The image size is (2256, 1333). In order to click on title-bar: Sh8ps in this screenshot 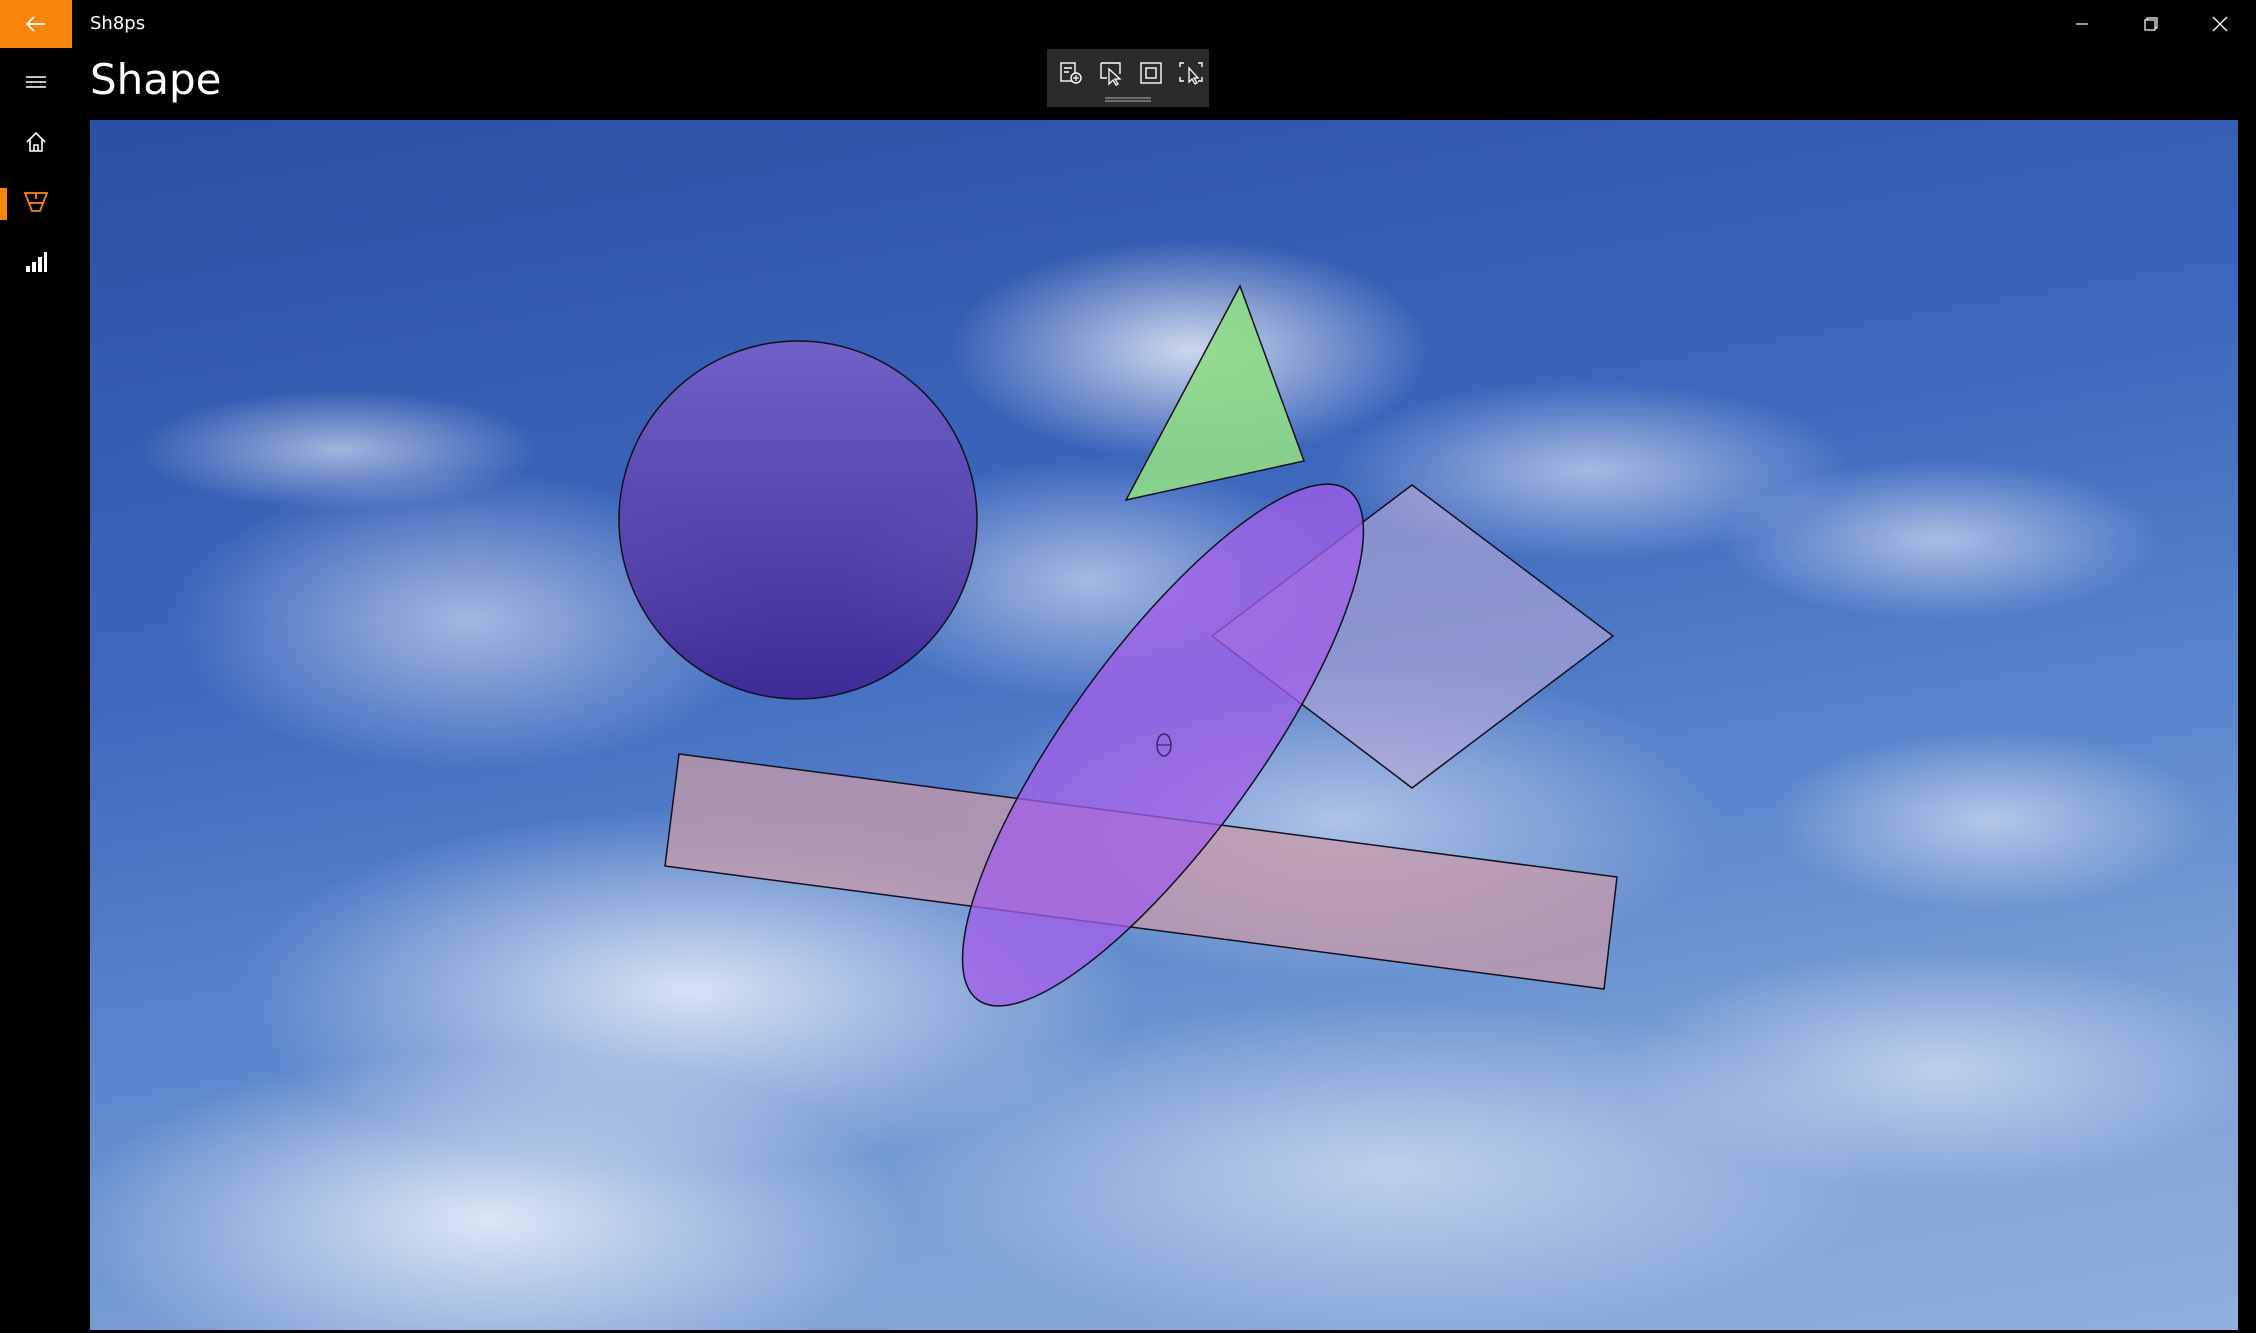, I will do `click(1128, 24)`.